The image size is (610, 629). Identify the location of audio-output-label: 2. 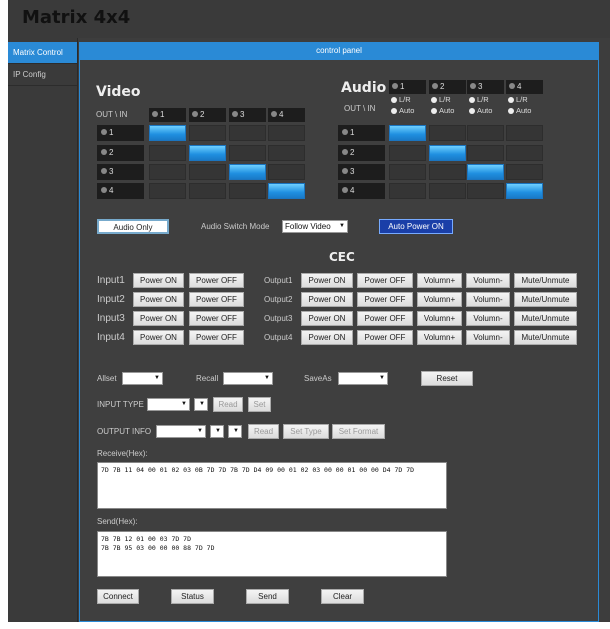
(361, 153).